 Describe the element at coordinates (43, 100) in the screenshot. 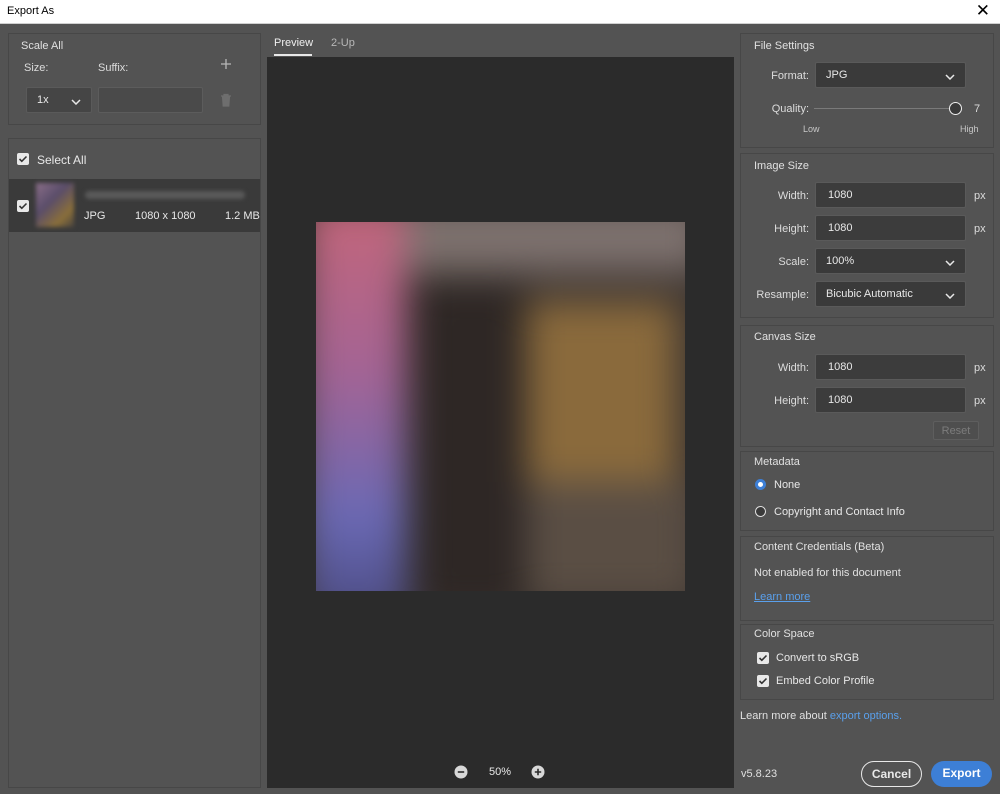

I see `size-select-value: 1x` at that location.